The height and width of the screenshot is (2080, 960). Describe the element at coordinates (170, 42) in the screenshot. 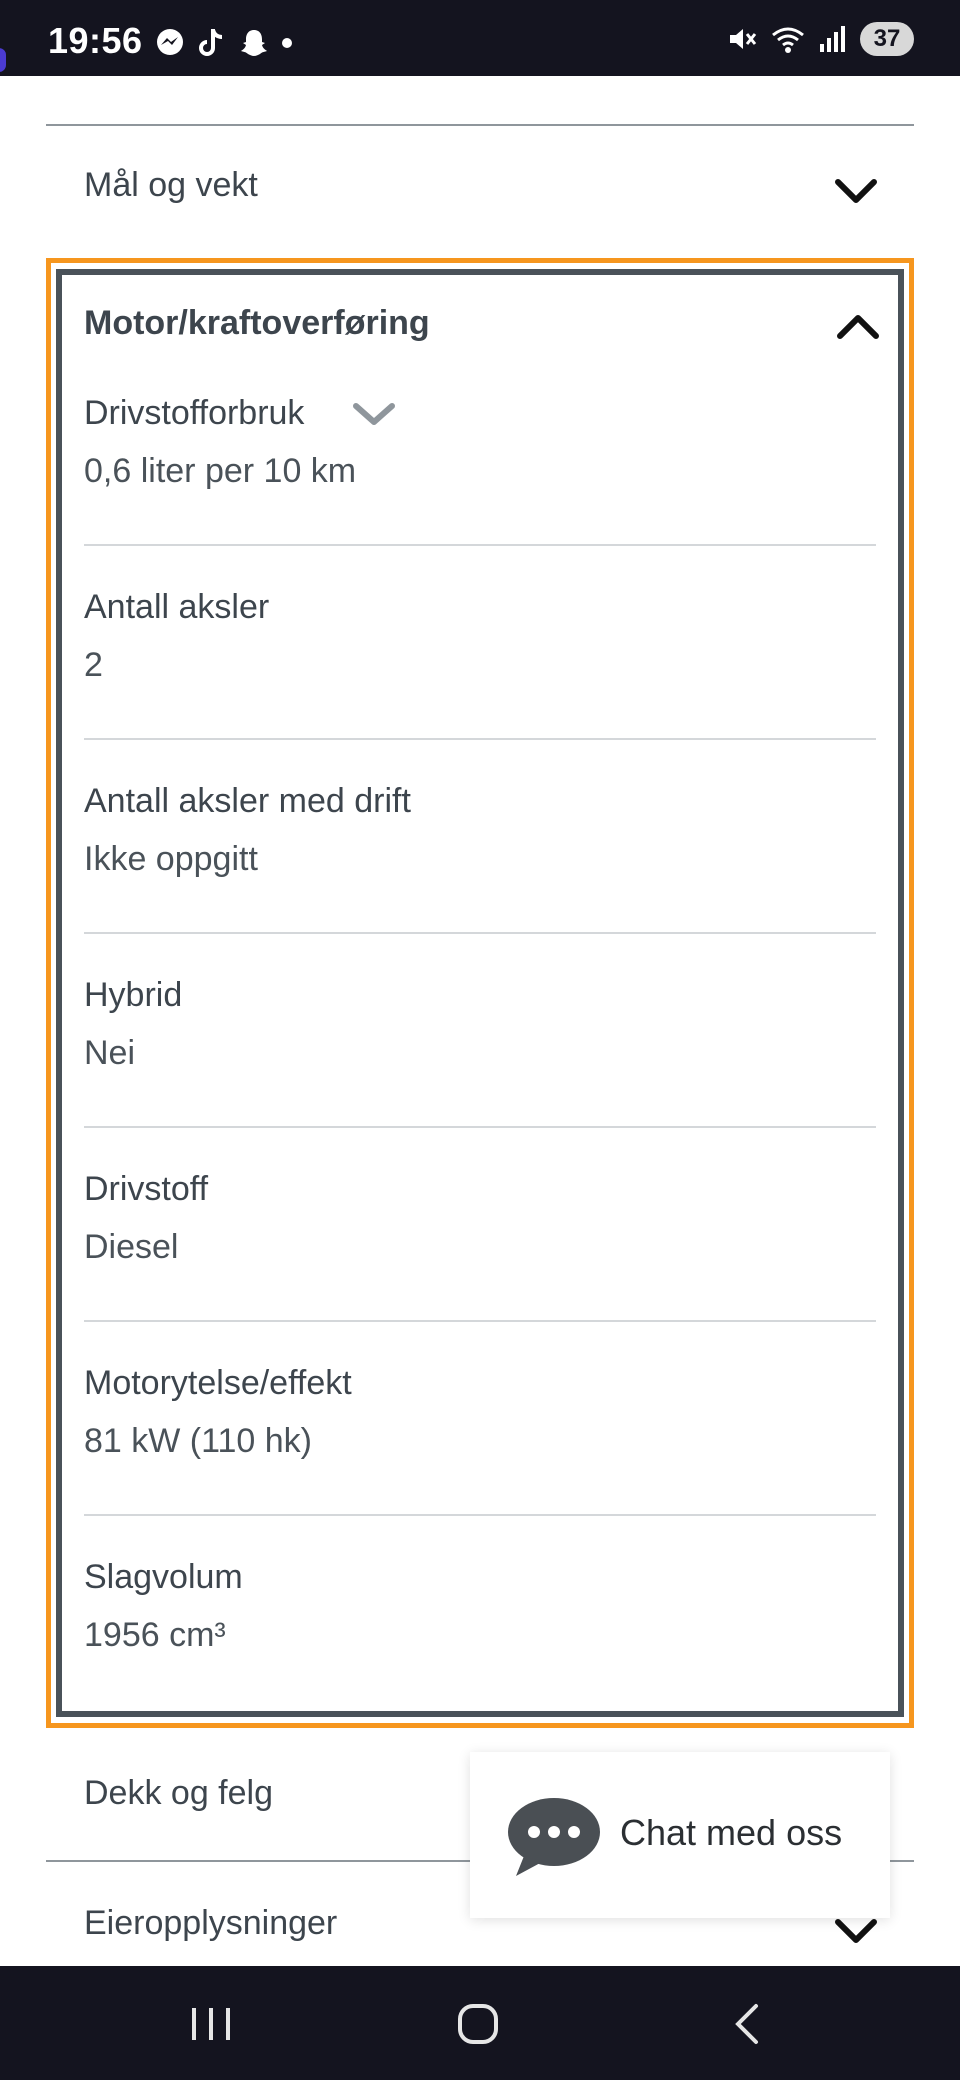

I see `messenger-icon` at that location.